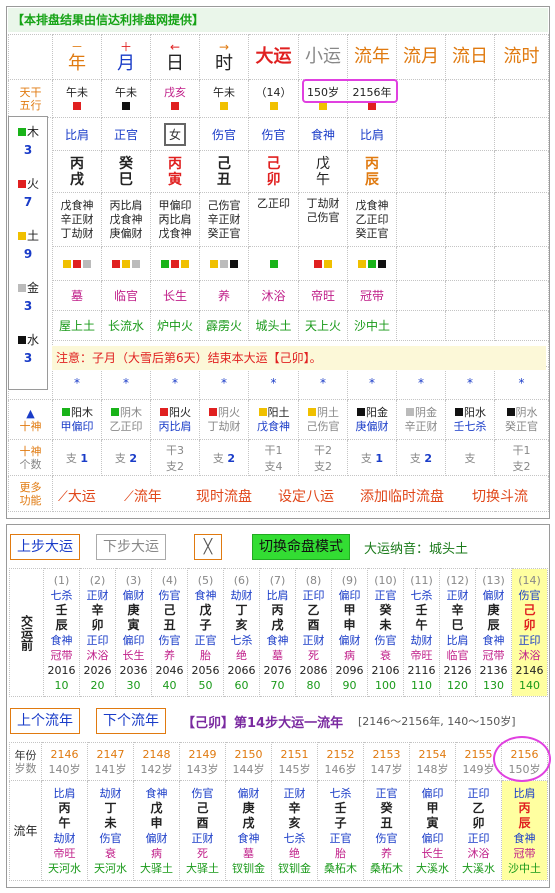 Image resolution: width=555 pixels, height=893 pixels. What do you see at coordinates (323, 457) in the screenshot?
I see `count-ji: 干2 支2` at bounding box center [323, 457].